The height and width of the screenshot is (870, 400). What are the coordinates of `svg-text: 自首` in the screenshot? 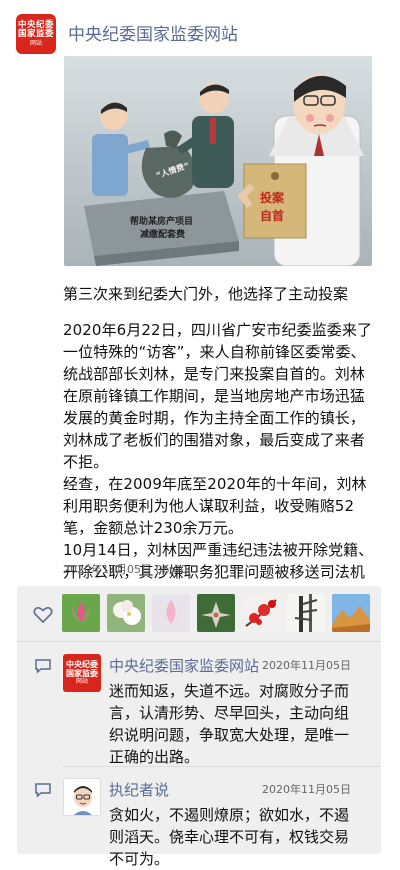 It's located at (272, 215).